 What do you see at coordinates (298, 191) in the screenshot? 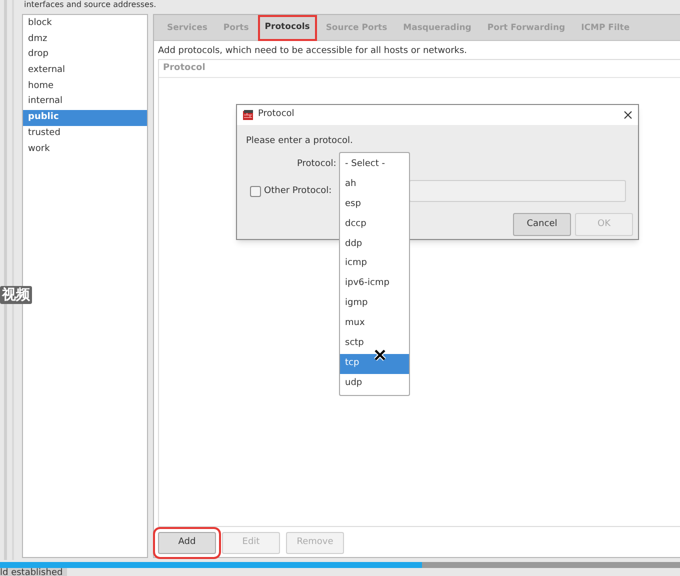
I see `other-protocol-label: Other Protocol:` at bounding box center [298, 191].